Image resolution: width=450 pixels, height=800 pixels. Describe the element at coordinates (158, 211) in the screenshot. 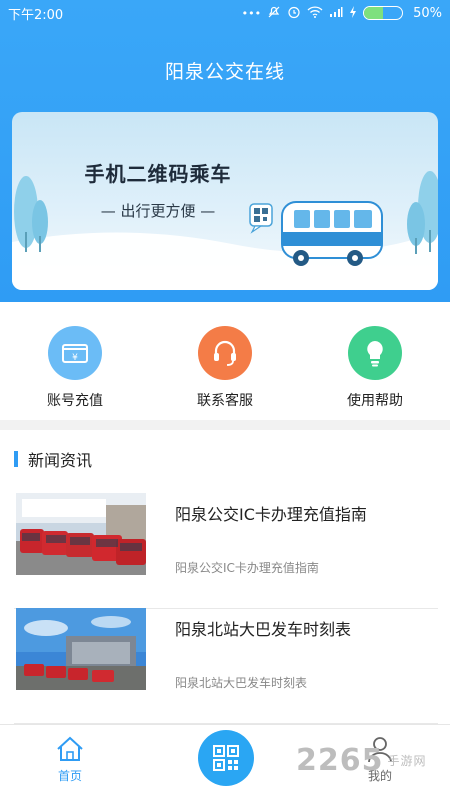

I see `banner-subtitle: — 出行更方便 —` at that location.